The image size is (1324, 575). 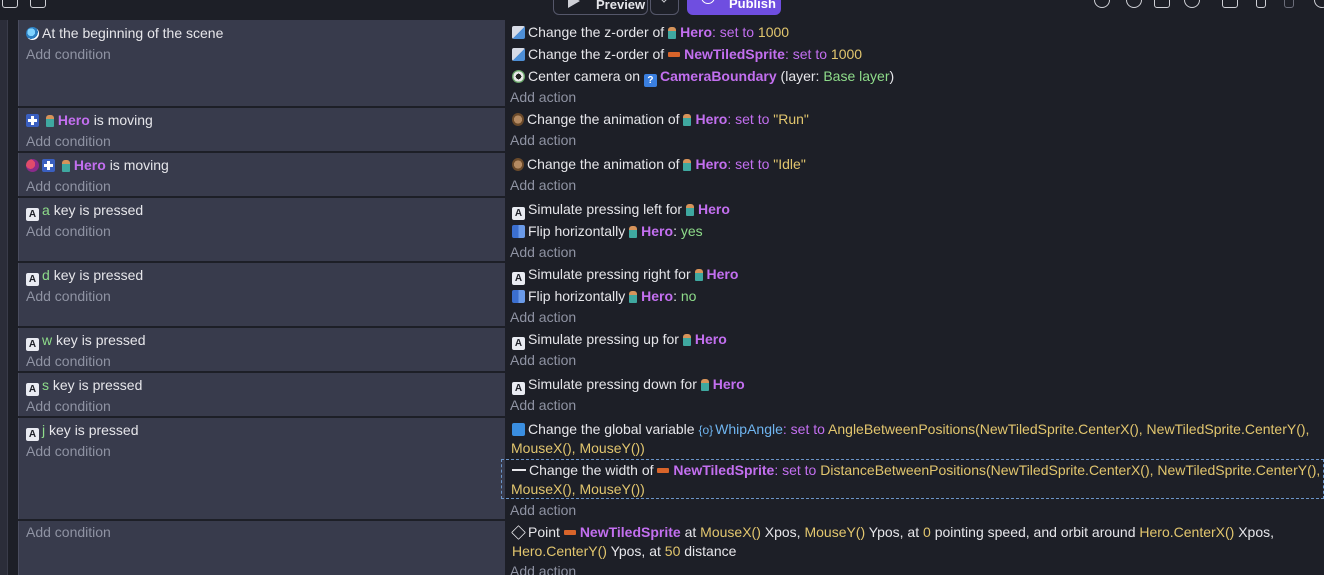 What do you see at coordinates (261, 229) in the screenshot?
I see `conditions-panel: Aa key is pressed Add condition` at bounding box center [261, 229].